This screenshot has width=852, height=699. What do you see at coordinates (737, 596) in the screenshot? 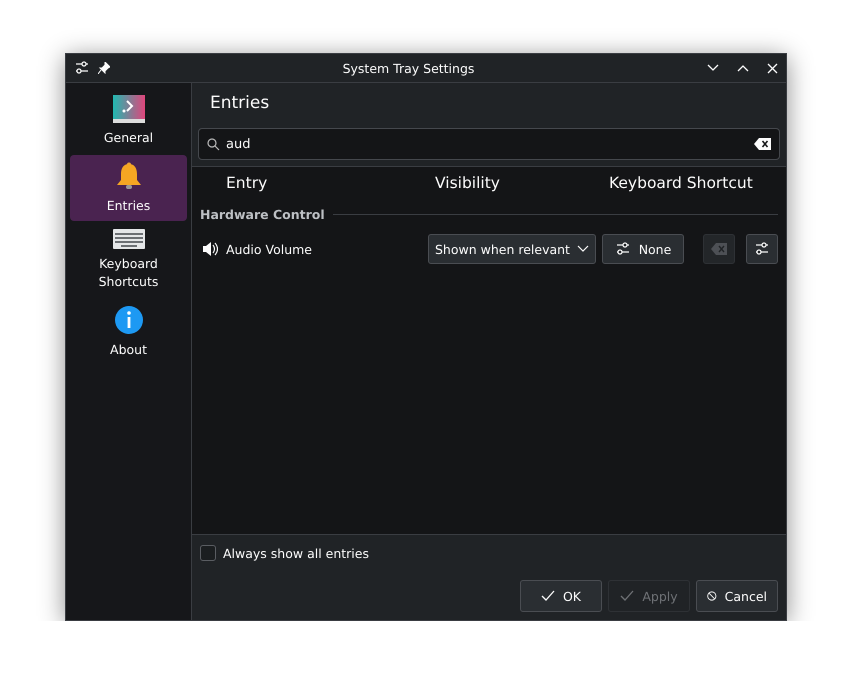
I see `dialog-button: Cancel` at bounding box center [737, 596].